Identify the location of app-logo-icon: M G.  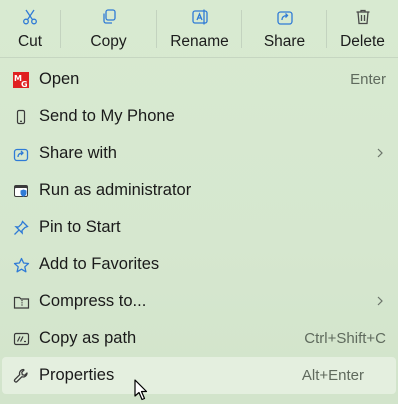
(21, 80).